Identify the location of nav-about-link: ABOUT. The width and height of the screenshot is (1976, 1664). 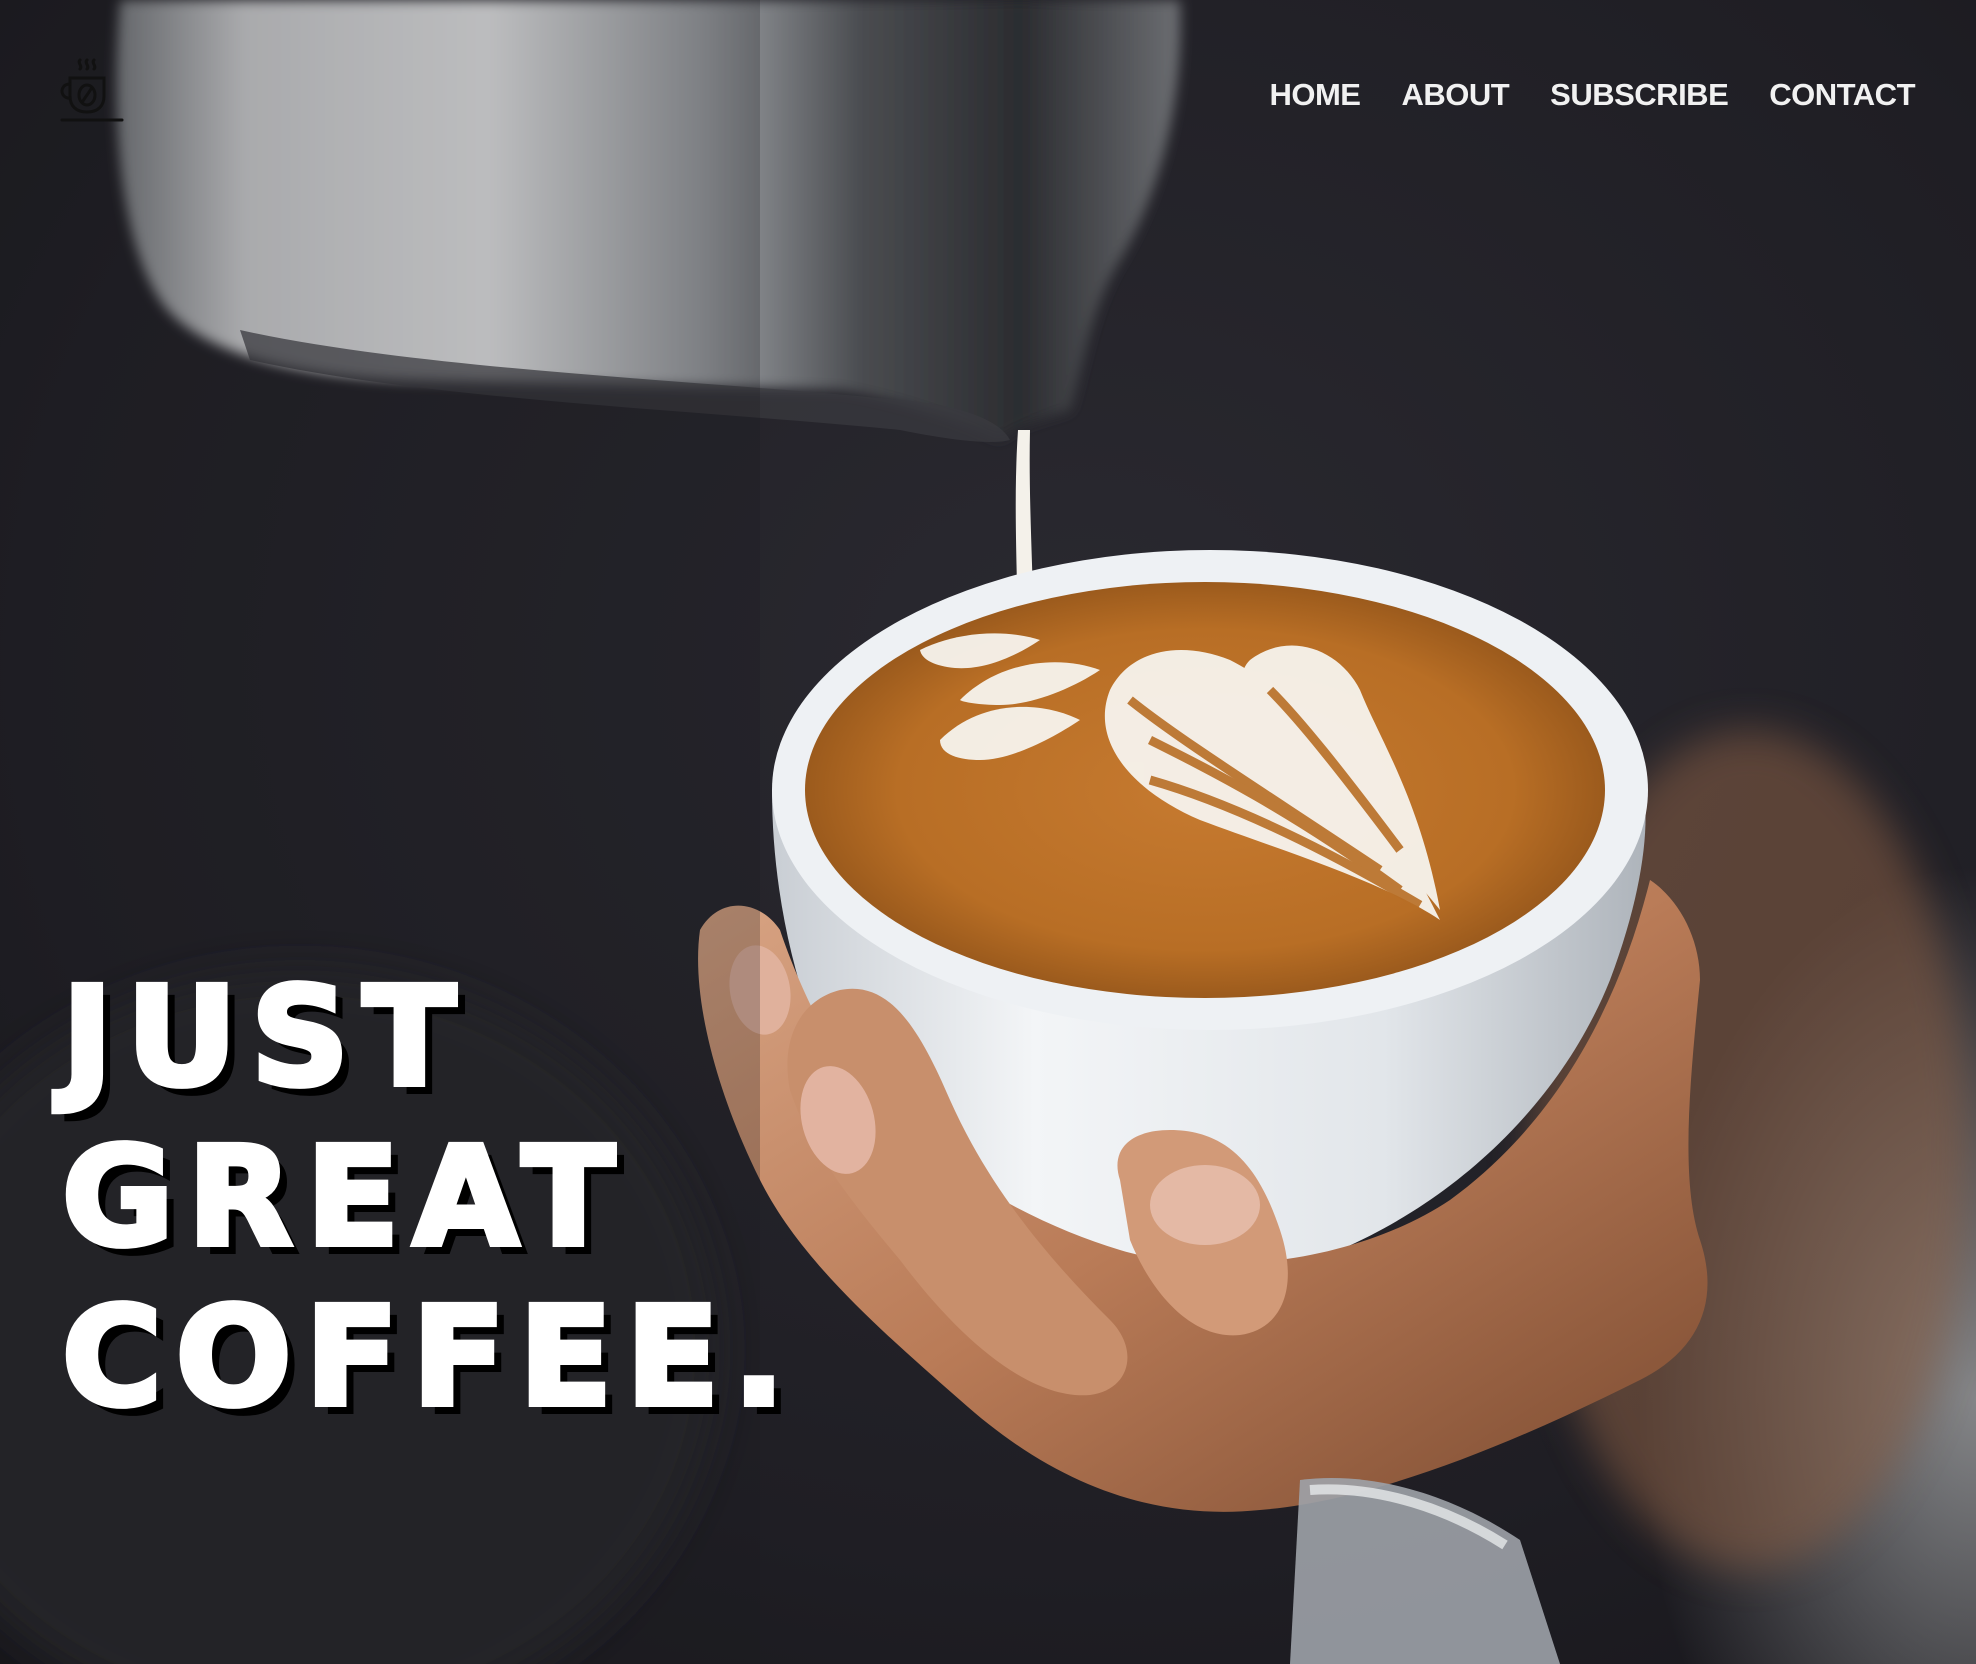
(1455, 95).